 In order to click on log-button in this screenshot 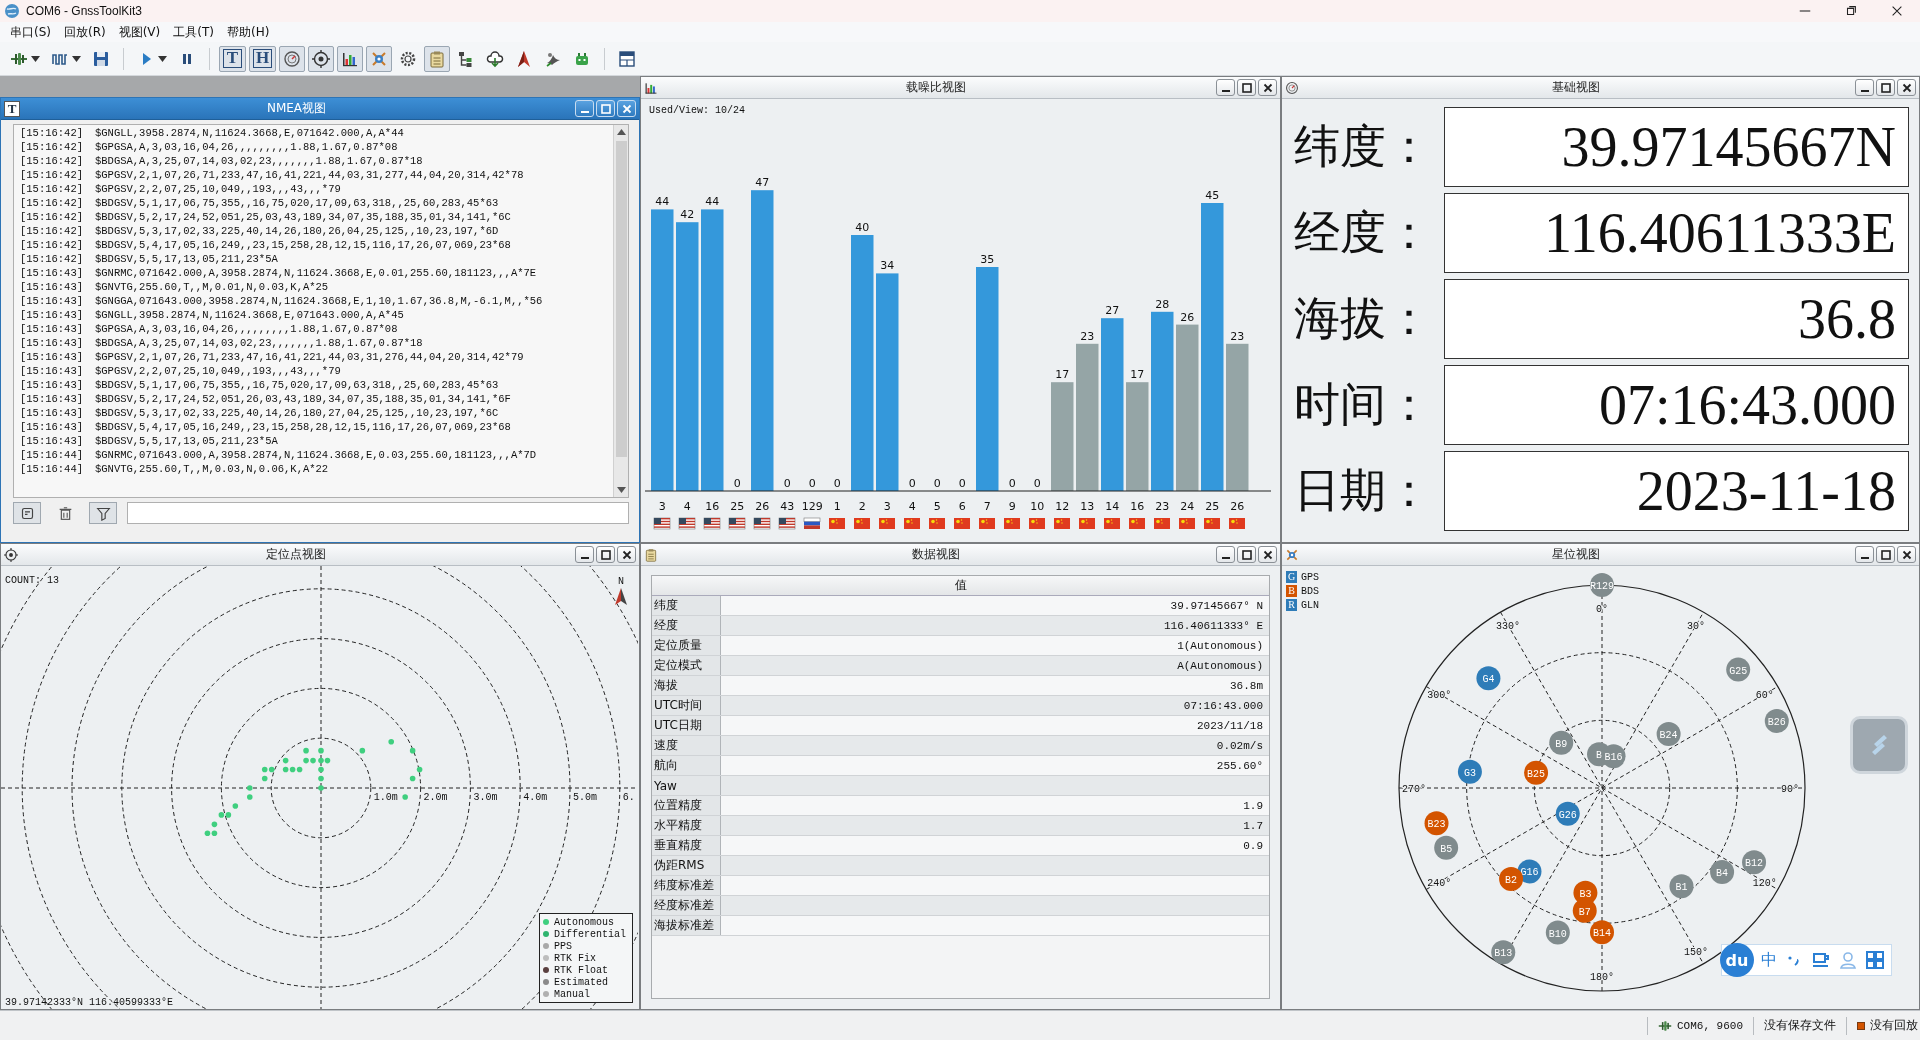, I will do `click(27, 513)`.